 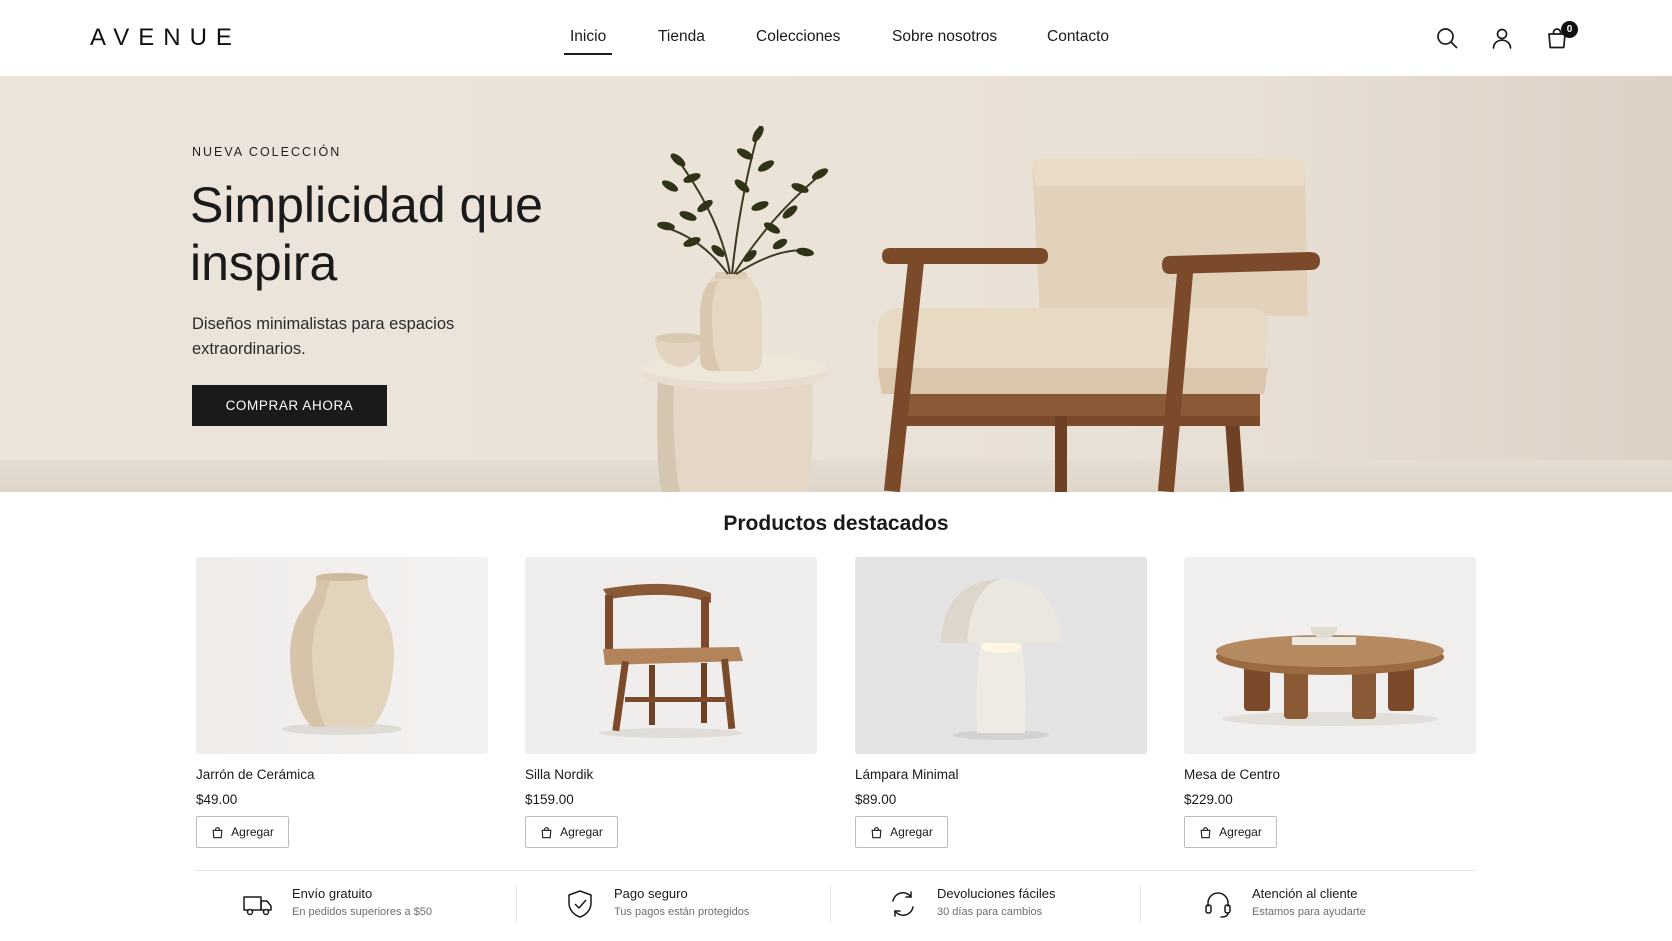 What do you see at coordinates (903, 904) in the screenshot?
I see `refresh-icon` at bounding box center [903, 904].